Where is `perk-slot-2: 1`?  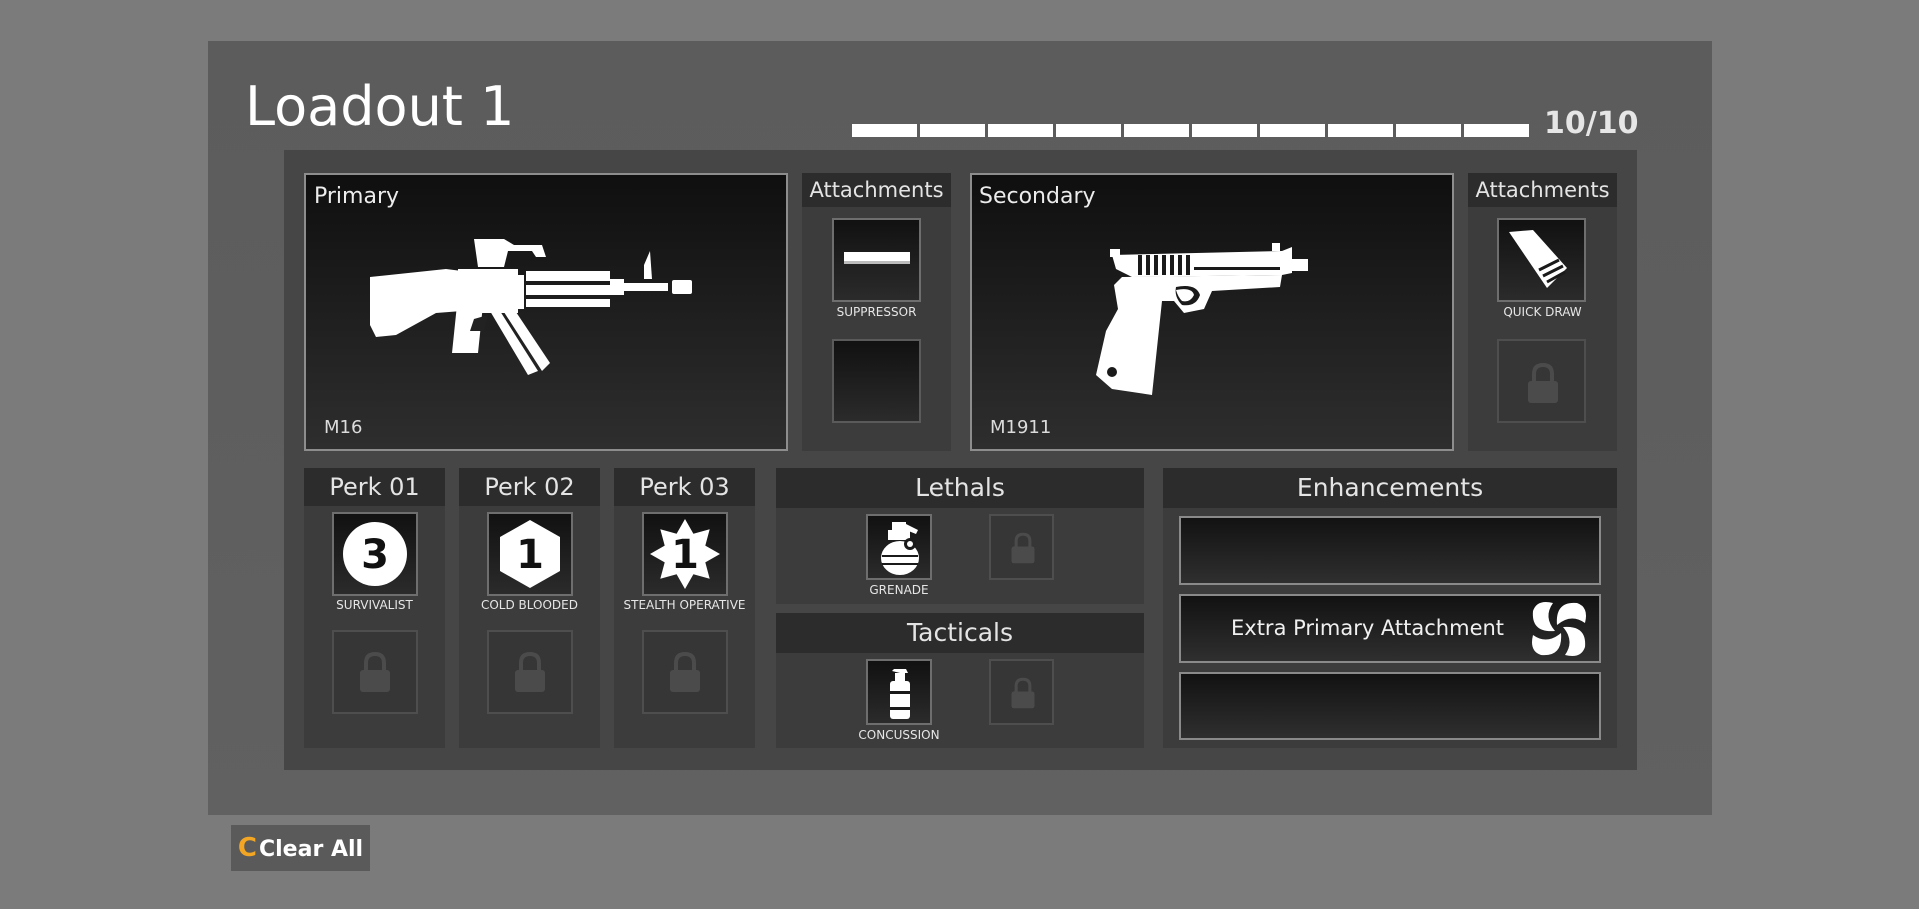 perk-slot-2: 1 is located at coordinates (530, 554).